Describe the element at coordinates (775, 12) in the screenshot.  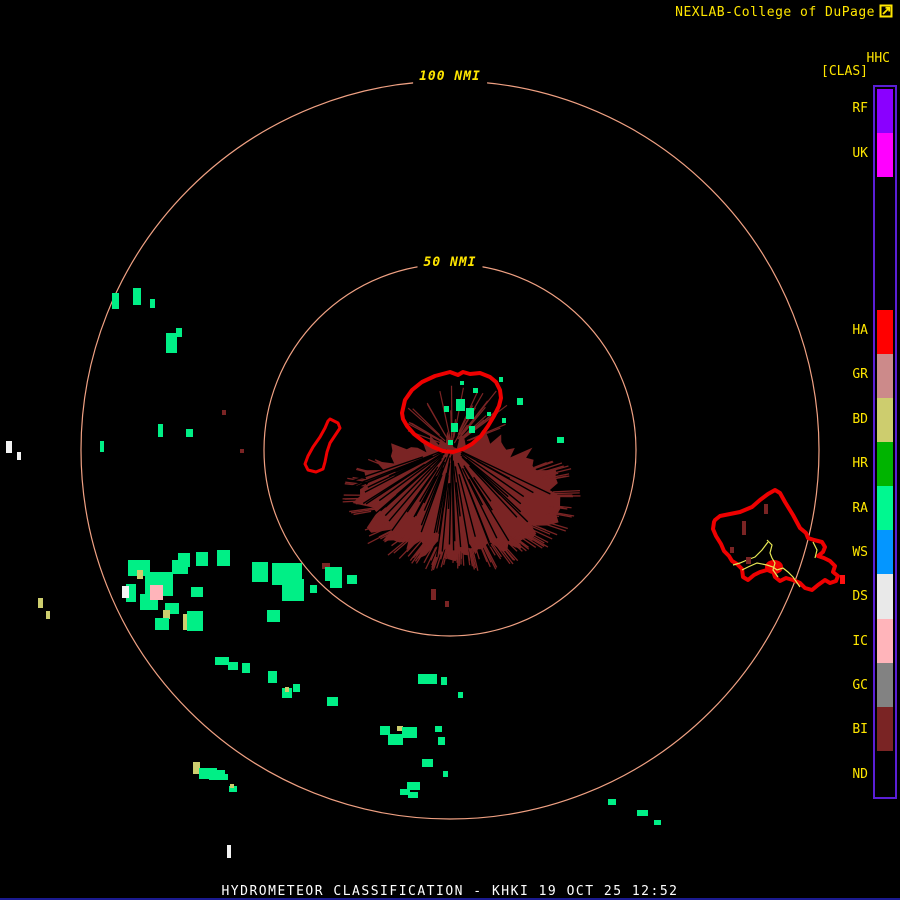
I see `brand-link: NEXLAB-College of DuPage` at that location.